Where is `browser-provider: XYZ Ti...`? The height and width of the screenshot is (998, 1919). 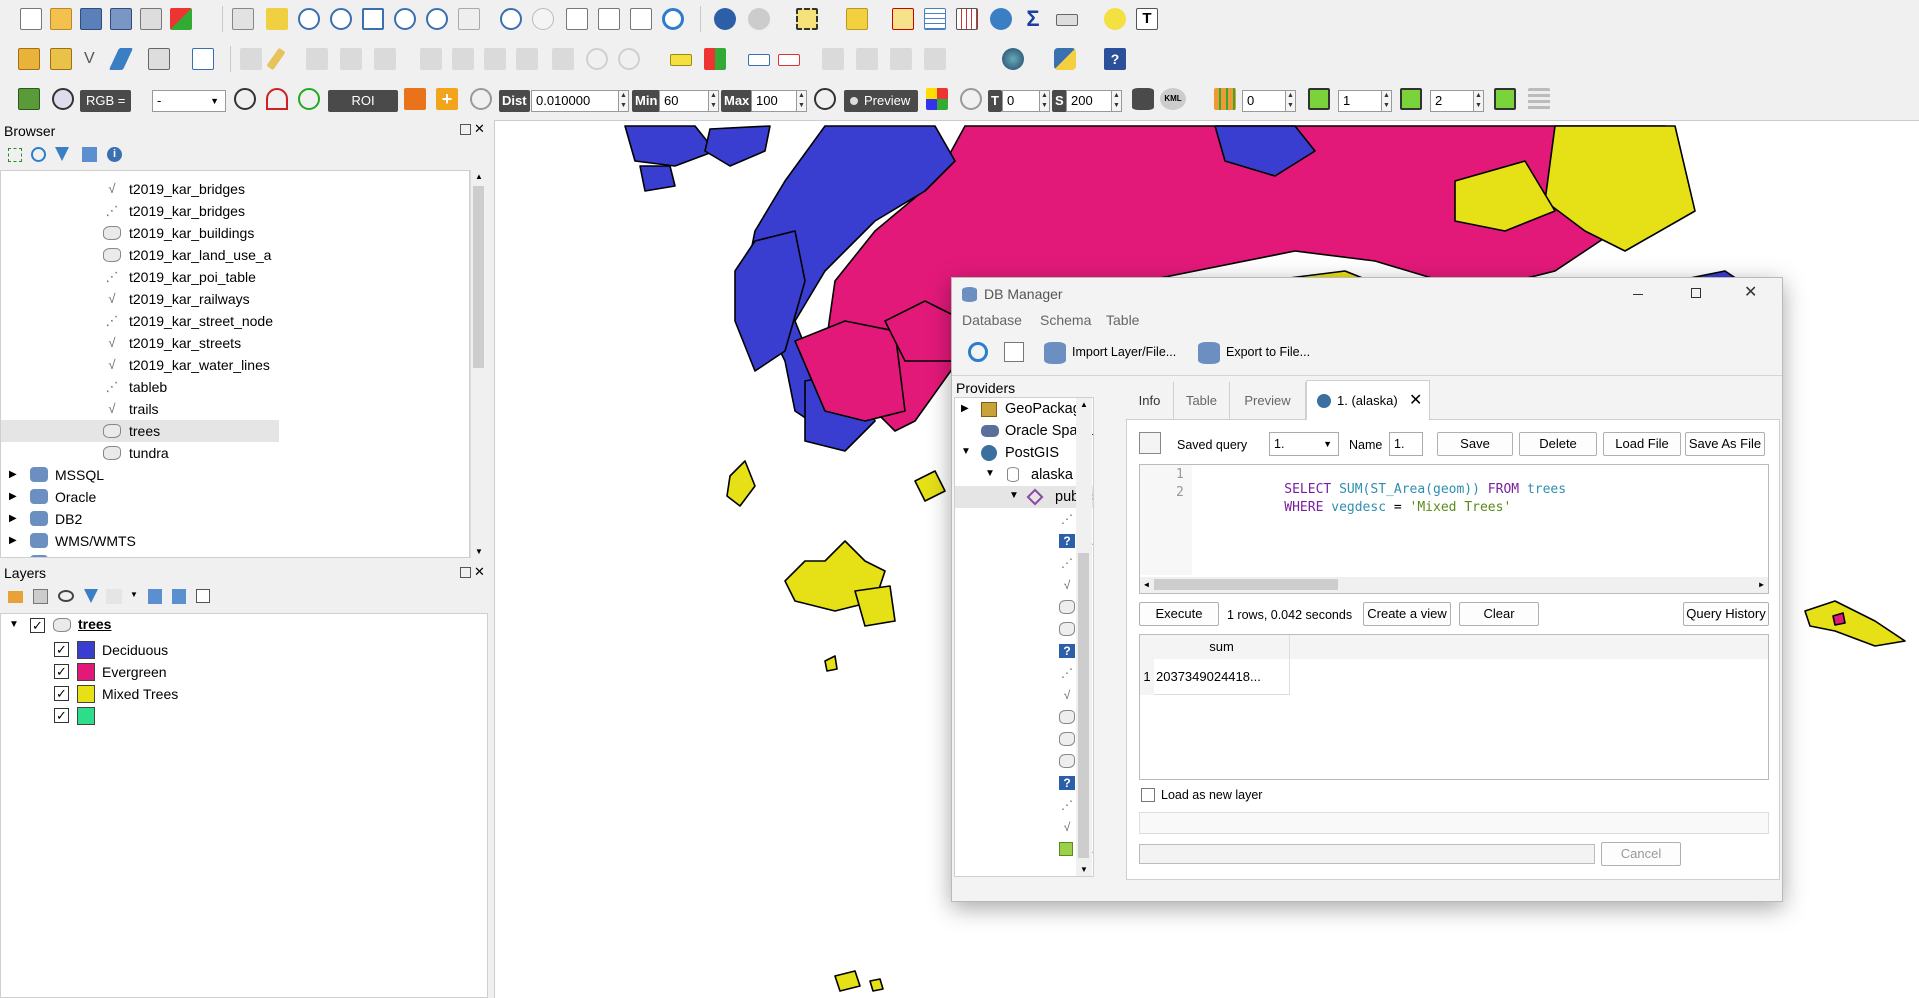
browser-provider: XYZ Ti... is located at coordinates (82, 554).